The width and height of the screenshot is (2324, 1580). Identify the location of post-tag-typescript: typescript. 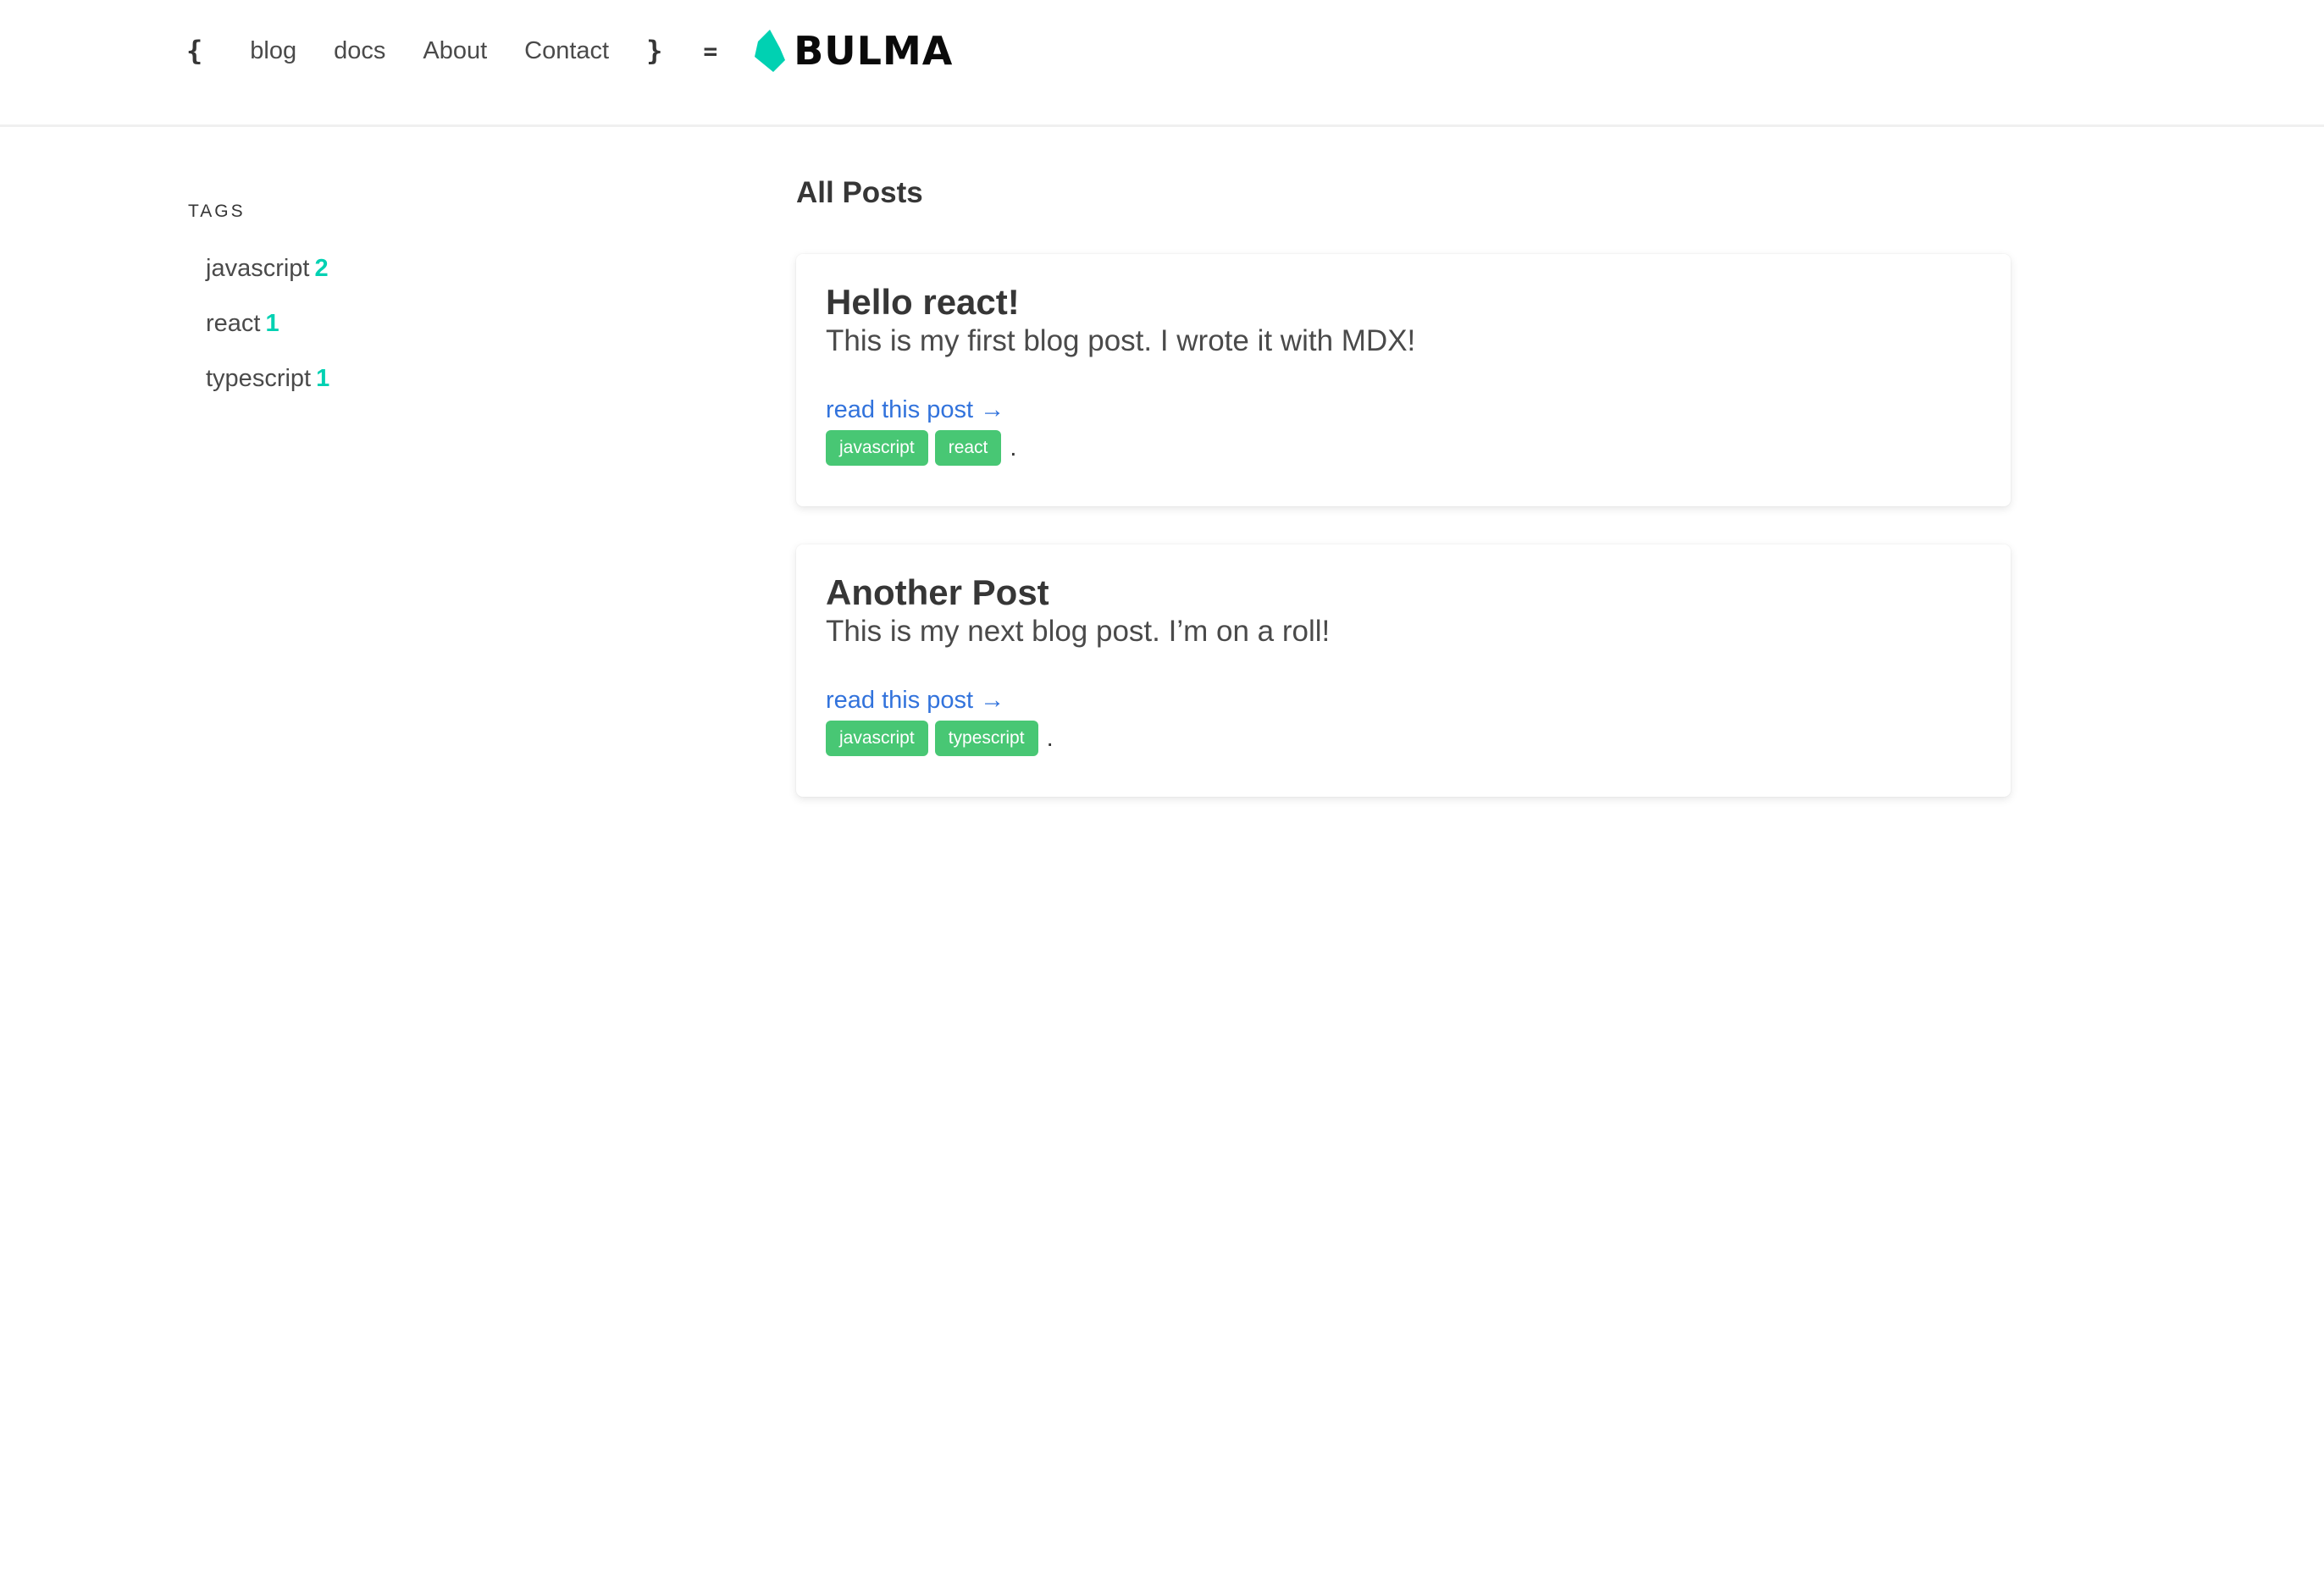
(986, 739).